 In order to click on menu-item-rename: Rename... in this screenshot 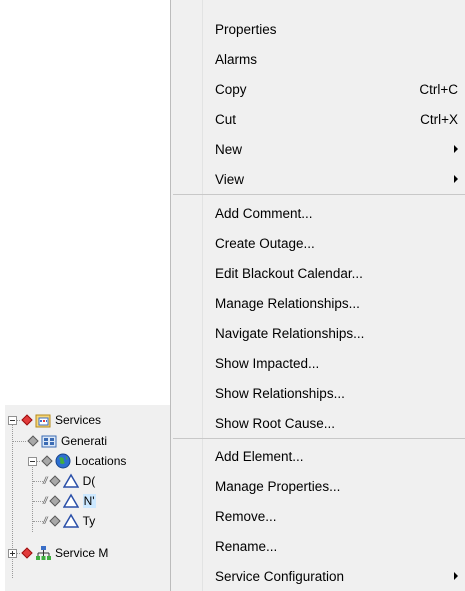, I will do `click(318, 546)`.